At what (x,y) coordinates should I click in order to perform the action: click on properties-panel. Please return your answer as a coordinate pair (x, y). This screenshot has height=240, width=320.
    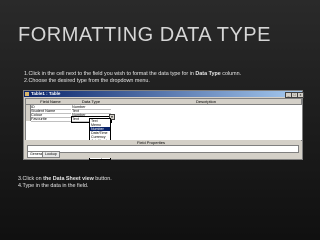
    Looking at the image, I should click on (163, 149).